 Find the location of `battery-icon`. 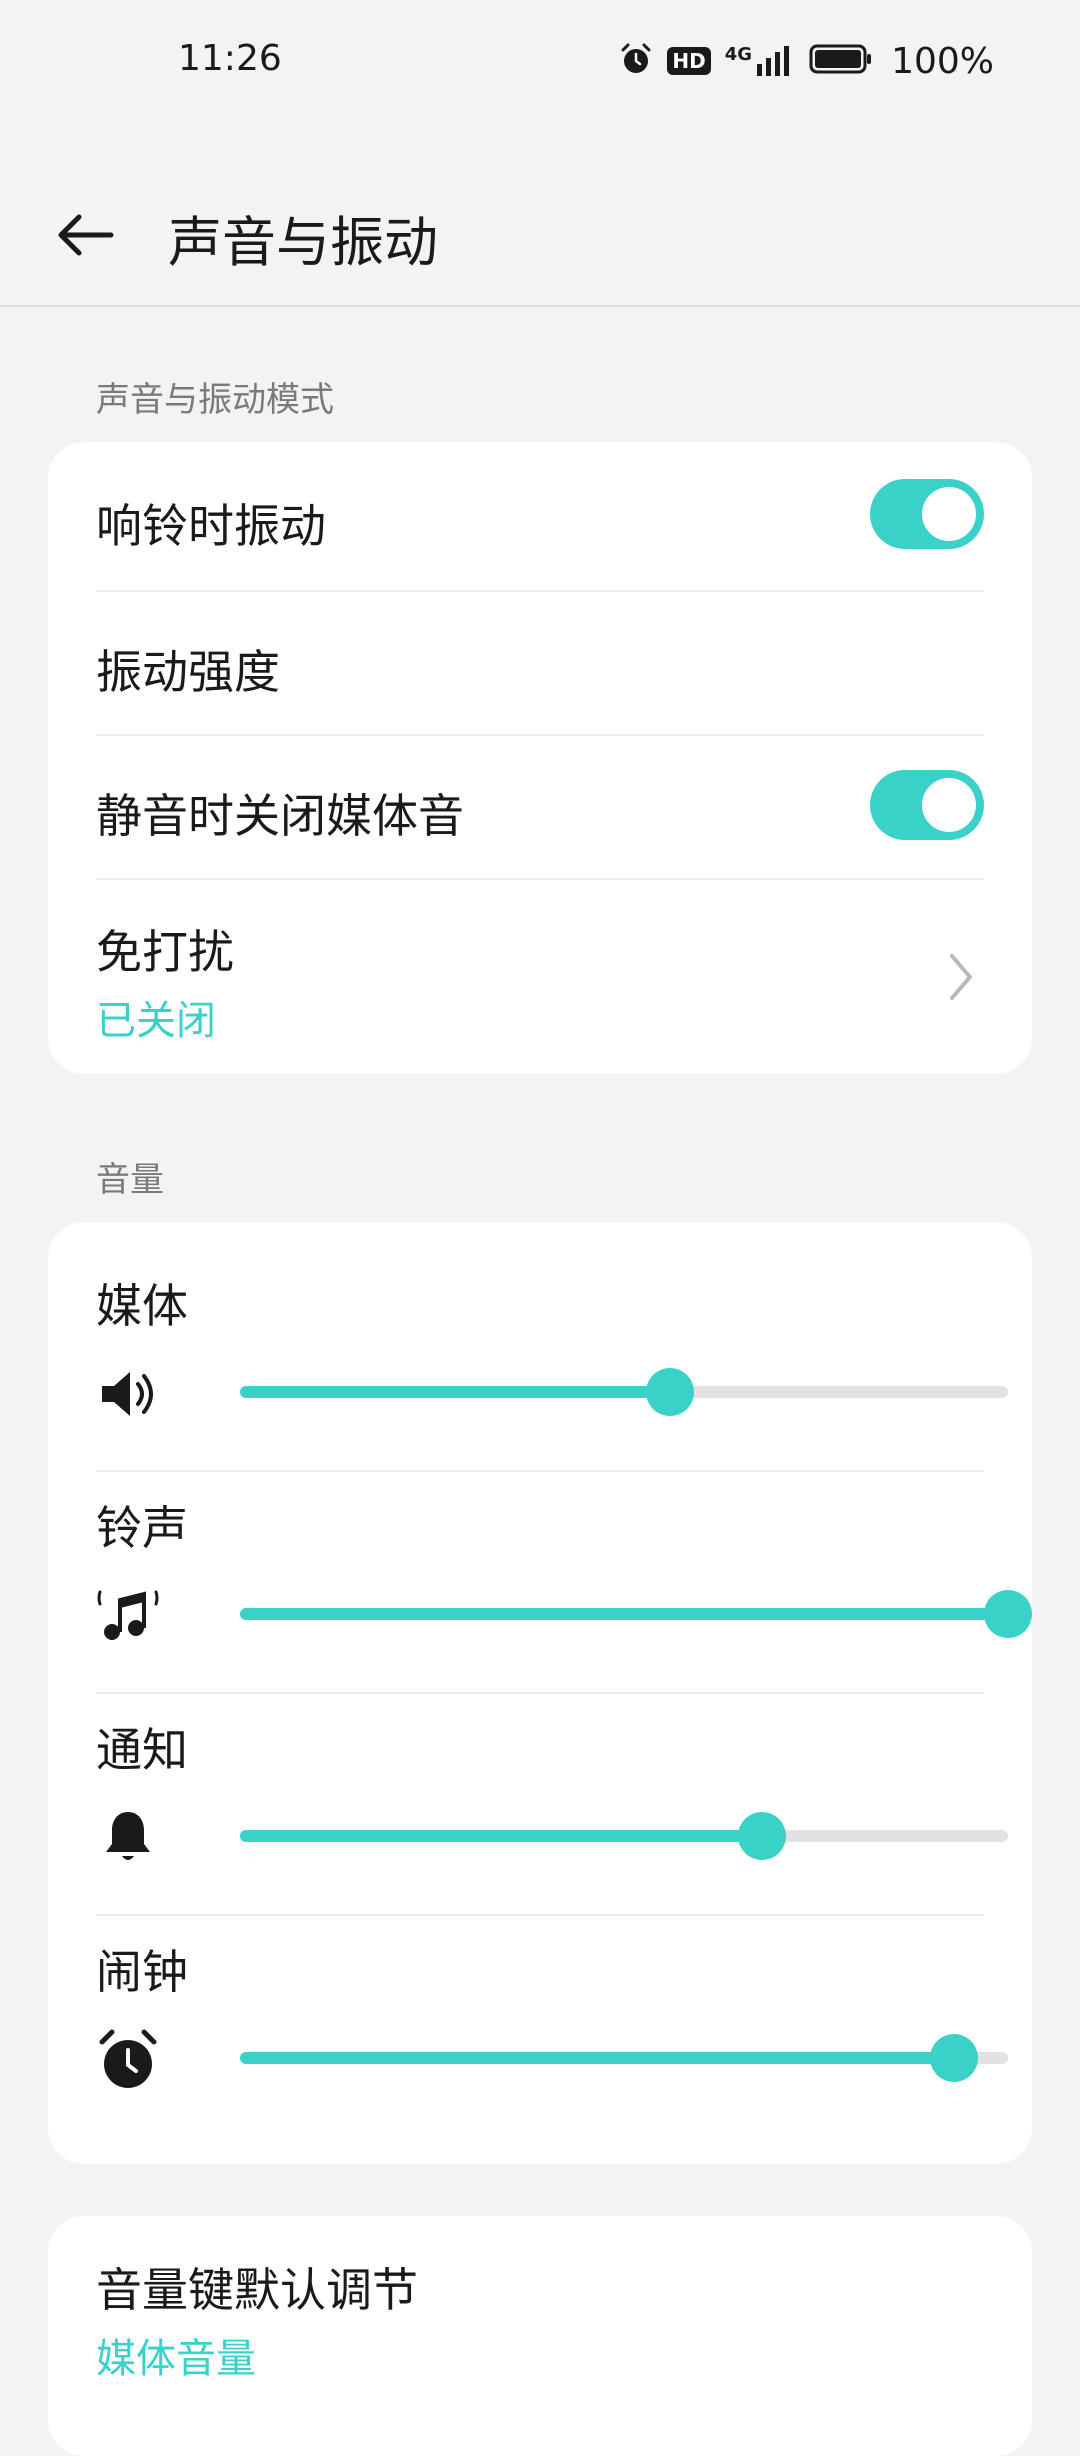

battery-icon is located at coordinates (841, 61).